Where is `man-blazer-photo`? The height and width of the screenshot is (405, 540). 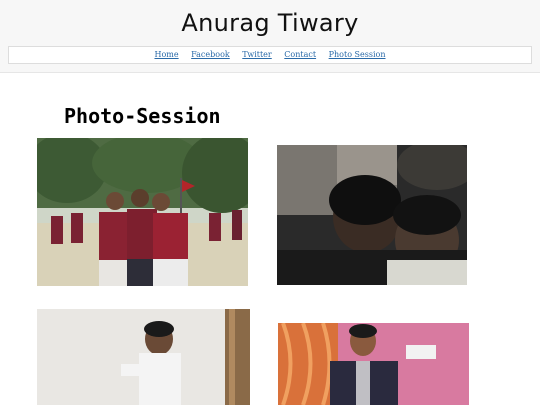 man-blazer-photo is located at coordinates (373, 364).